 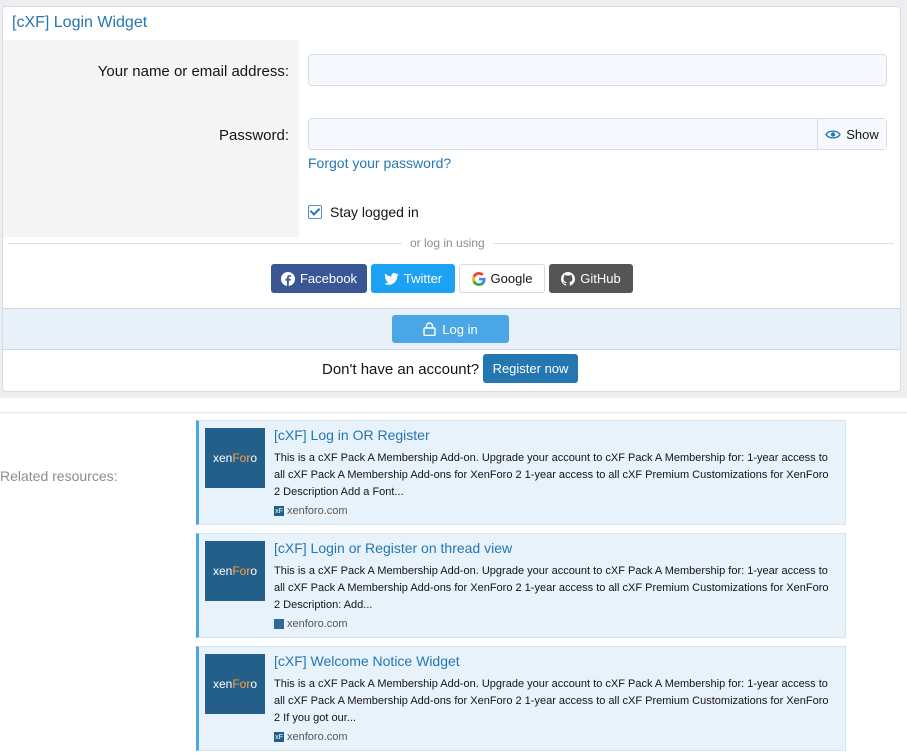 I want to click on facebook-label: Facebook, so click(x=328, y=278).